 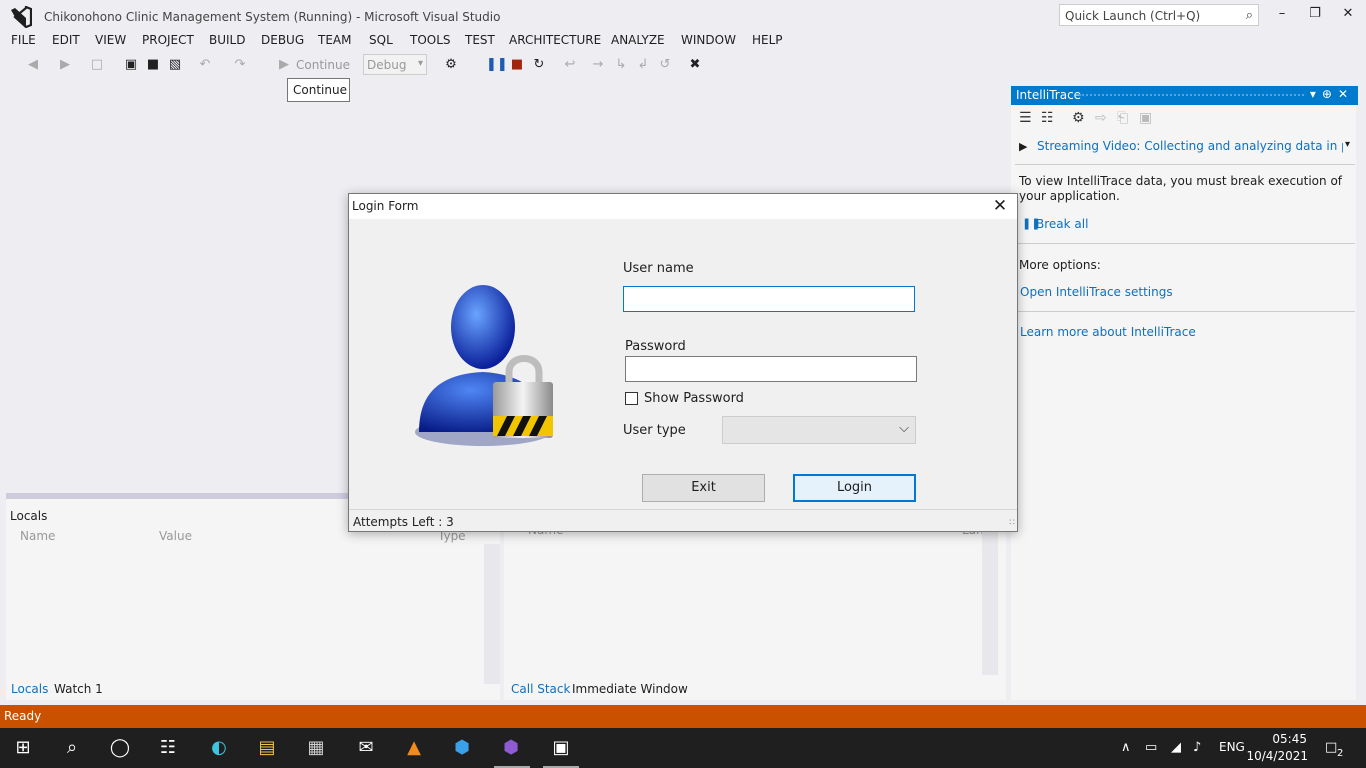 What do you see at coordinates (854, 488) in the screenshot?
I see `login-button: Login` at bounding box center [854, 488].